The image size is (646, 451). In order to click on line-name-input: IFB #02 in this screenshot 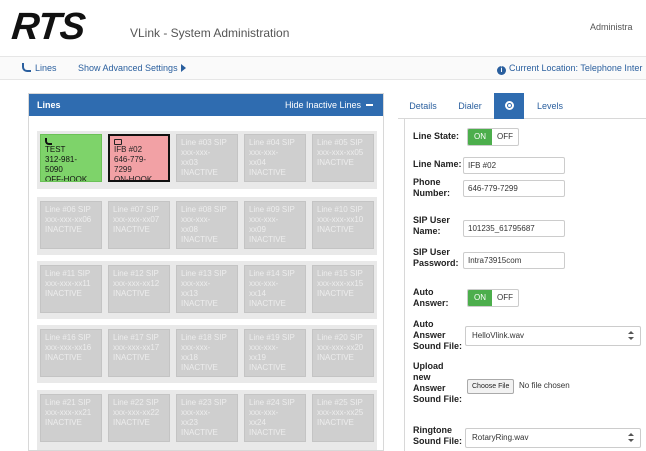, I will do `click(514, 165)`.